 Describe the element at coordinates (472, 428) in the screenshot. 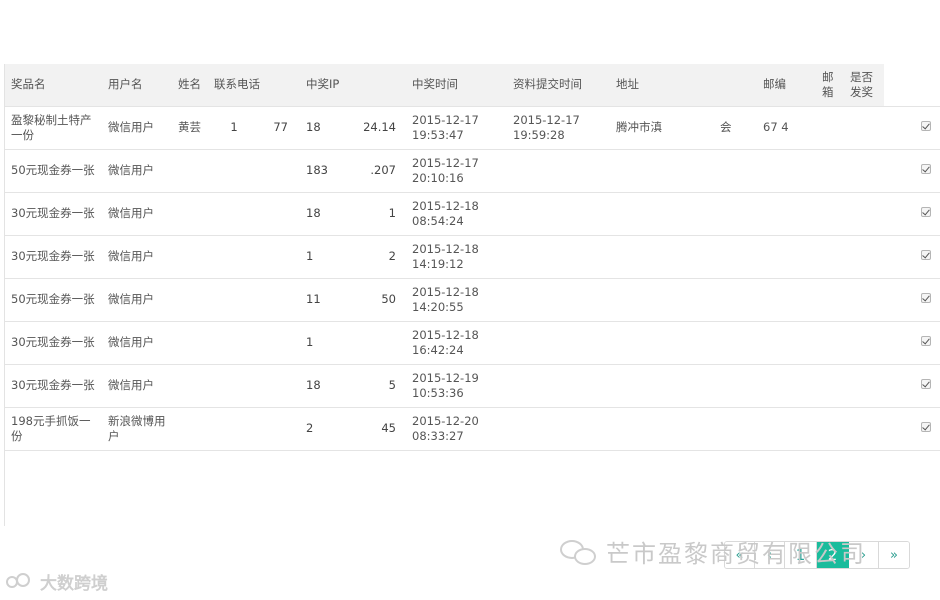

I see `table-row: 198元手抓饭一份 新浪微博用户 2 45 2015-12-20 08:33:27` at that location.